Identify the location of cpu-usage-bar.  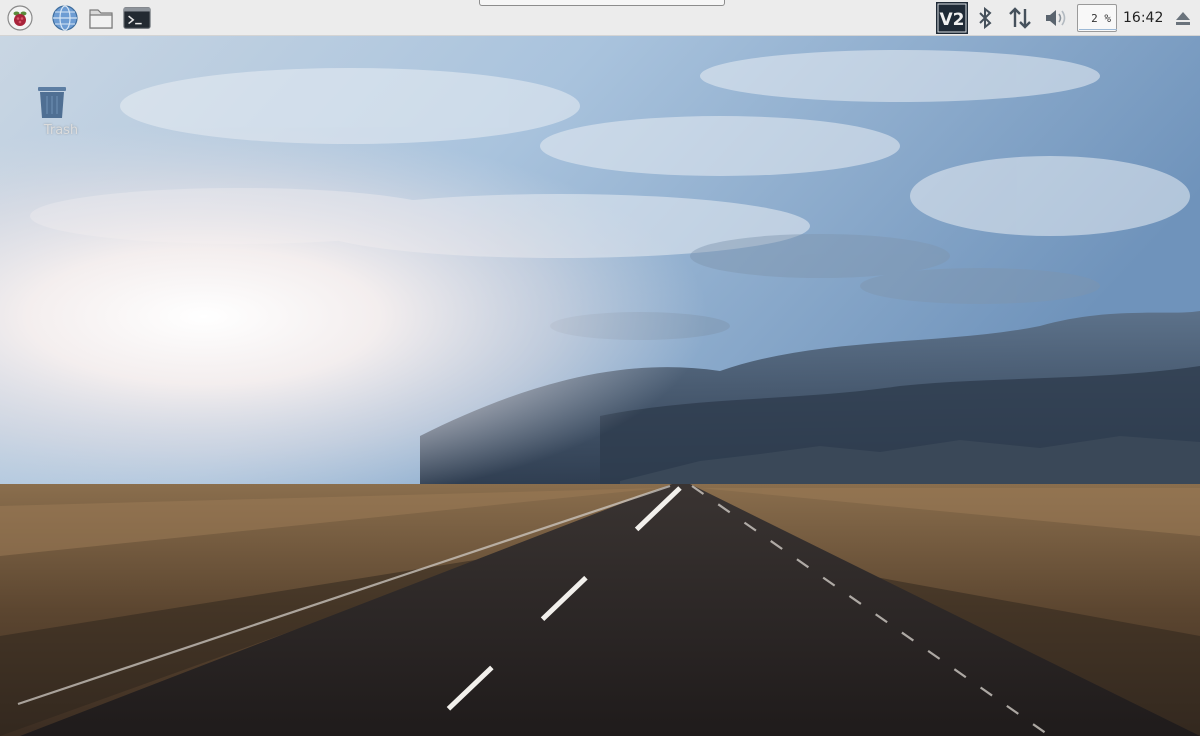
(1098, 29).